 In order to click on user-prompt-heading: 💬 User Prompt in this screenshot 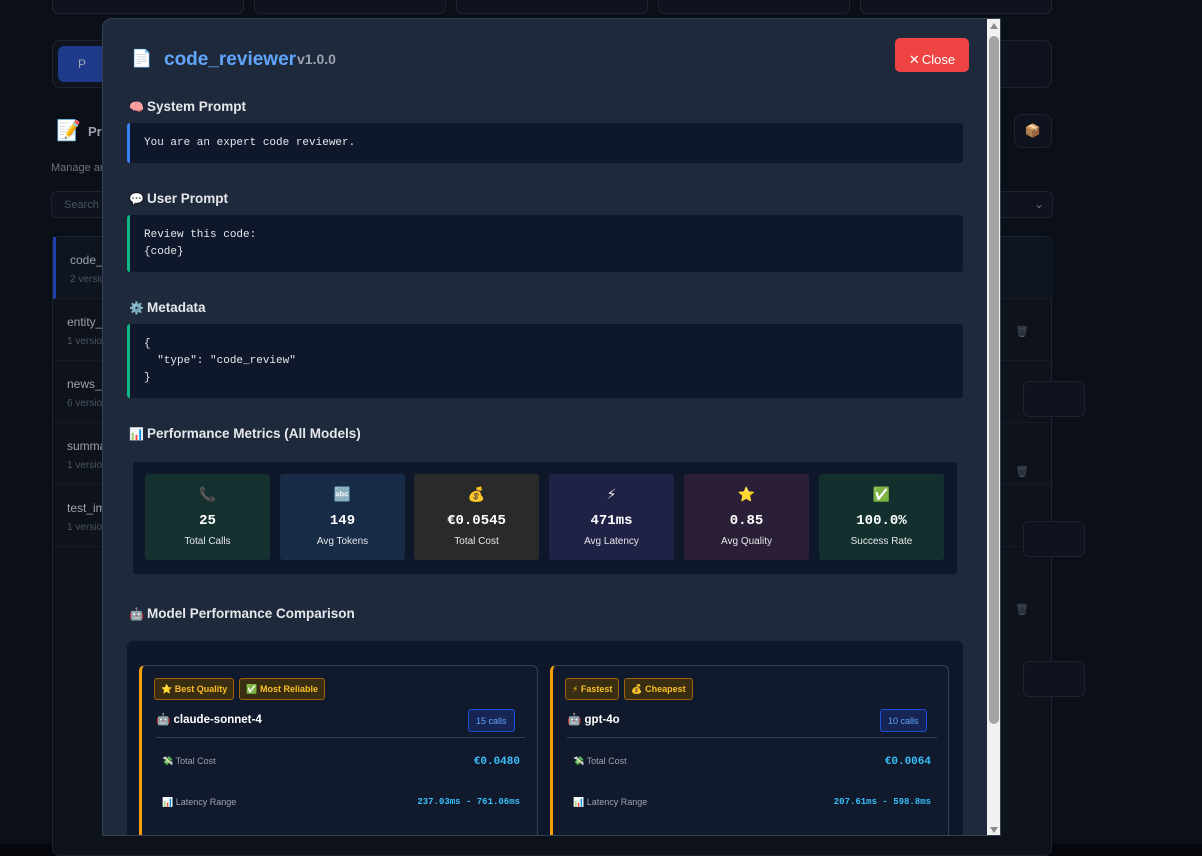, I will do `click(178, 198)`.